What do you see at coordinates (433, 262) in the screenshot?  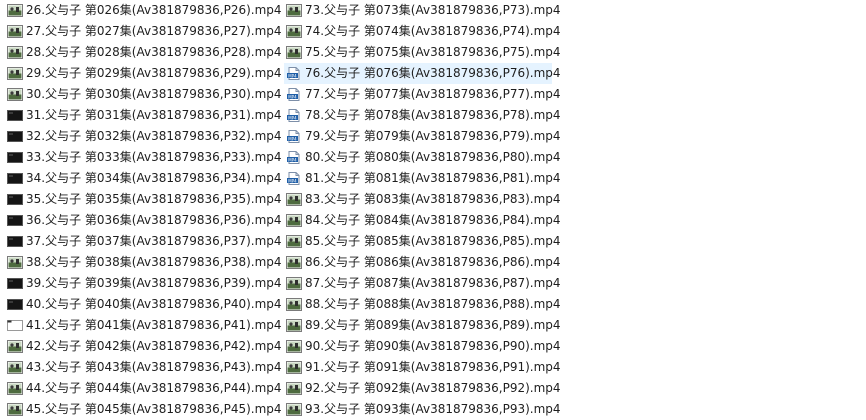 I see `file-name: 86.父与子 第086集(Av381879836,P86).mp4` at bounding box center [433, 262].